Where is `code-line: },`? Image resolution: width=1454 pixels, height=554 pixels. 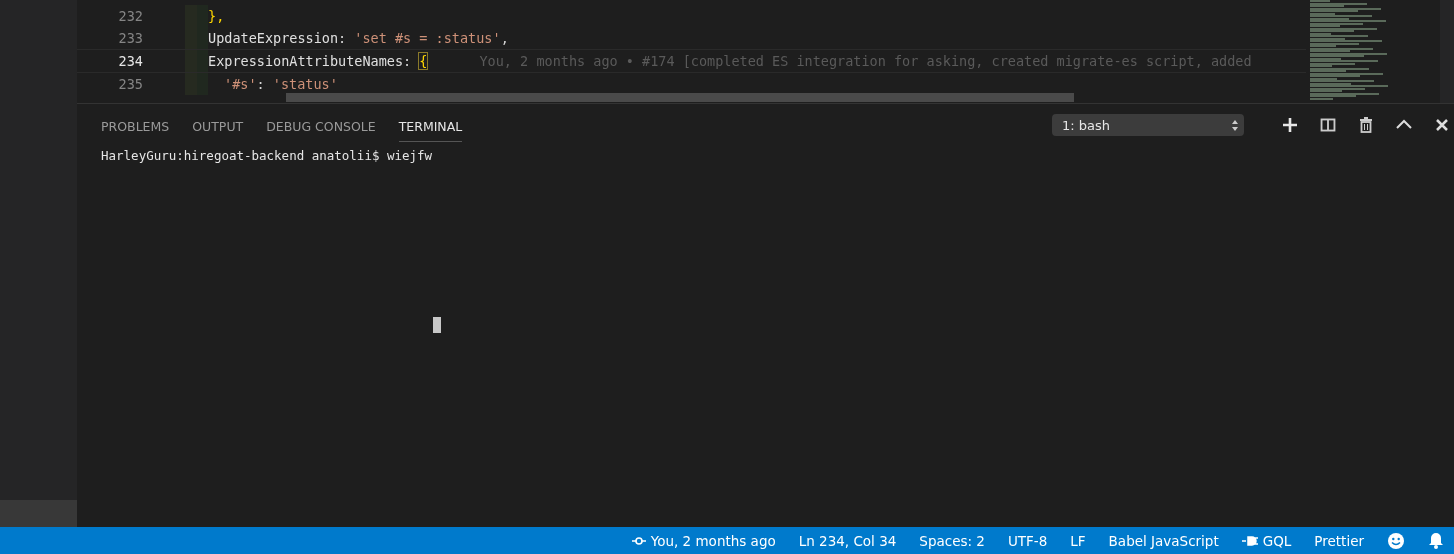
code-line: }, is located at coordinates (216, 16).